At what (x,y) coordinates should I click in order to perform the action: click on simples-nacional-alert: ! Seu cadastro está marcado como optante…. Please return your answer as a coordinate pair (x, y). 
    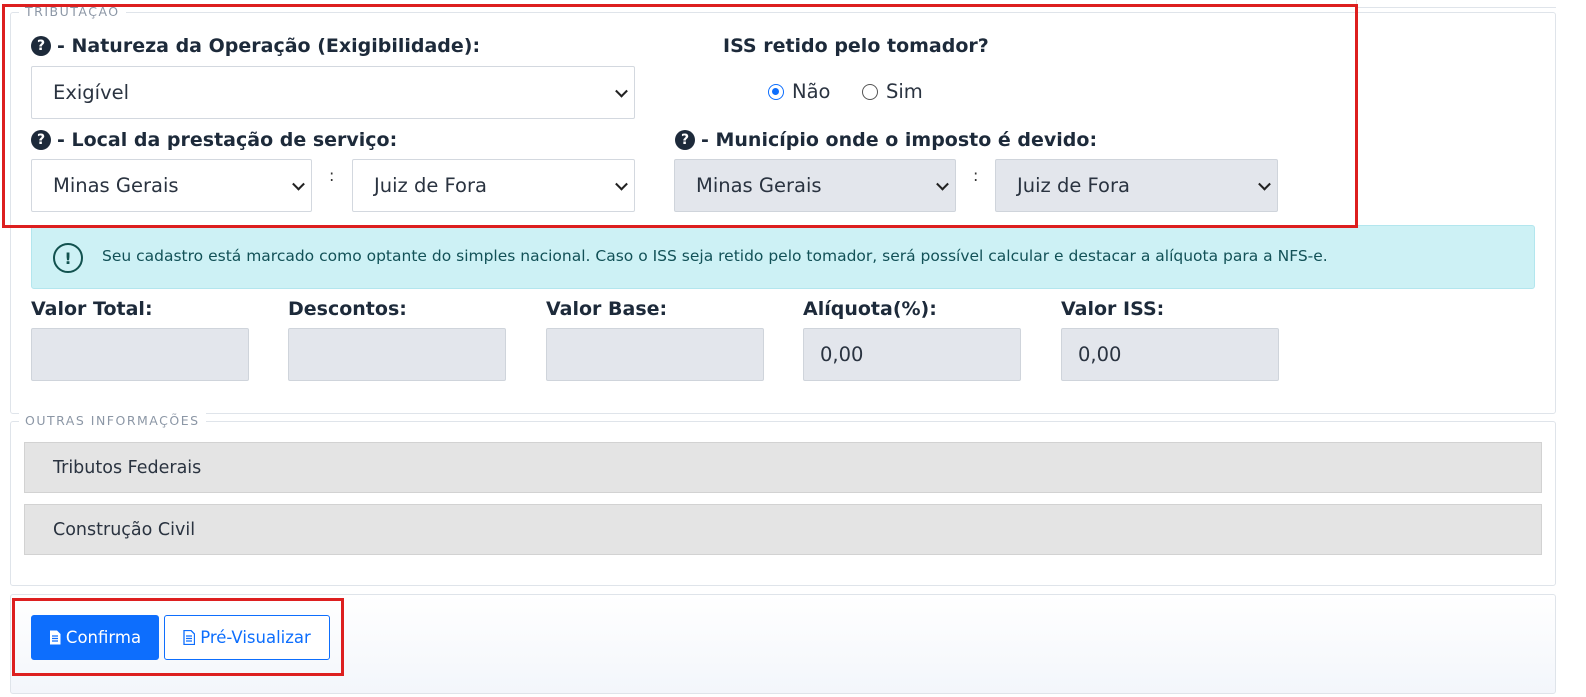
    Looking at the image, I should click on (783, 257).